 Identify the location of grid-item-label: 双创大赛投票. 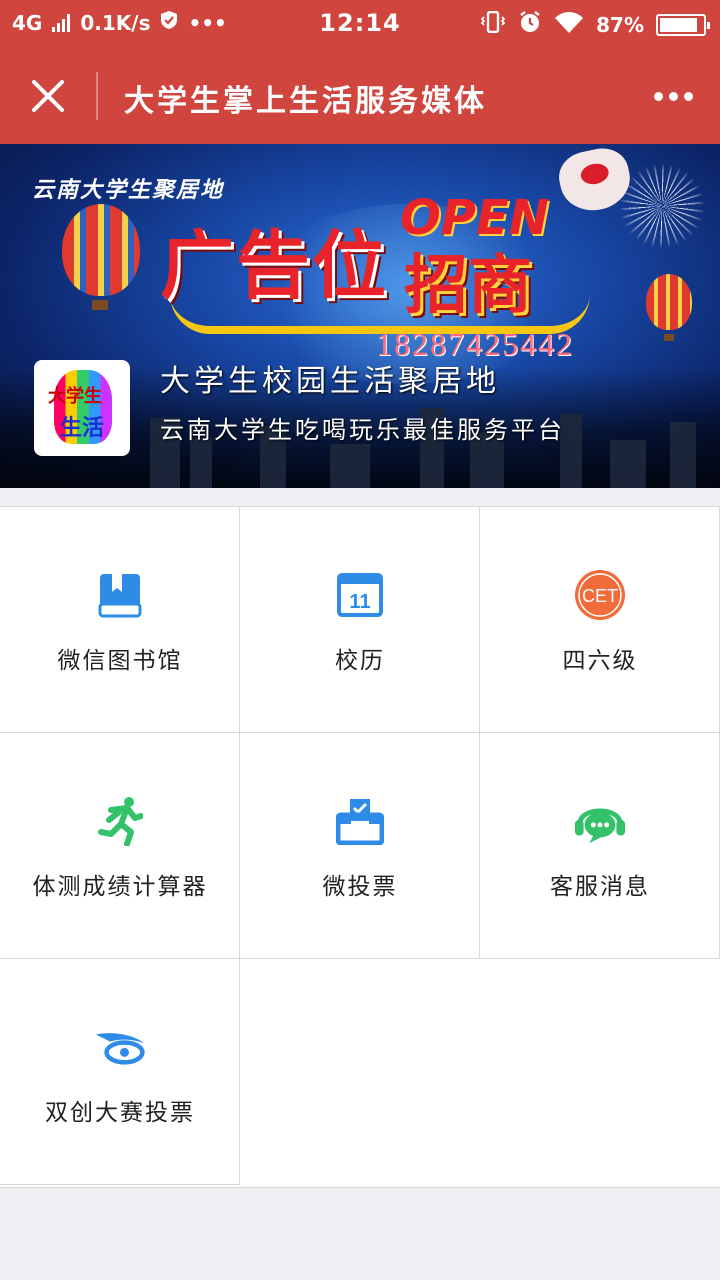
(120, 1113).